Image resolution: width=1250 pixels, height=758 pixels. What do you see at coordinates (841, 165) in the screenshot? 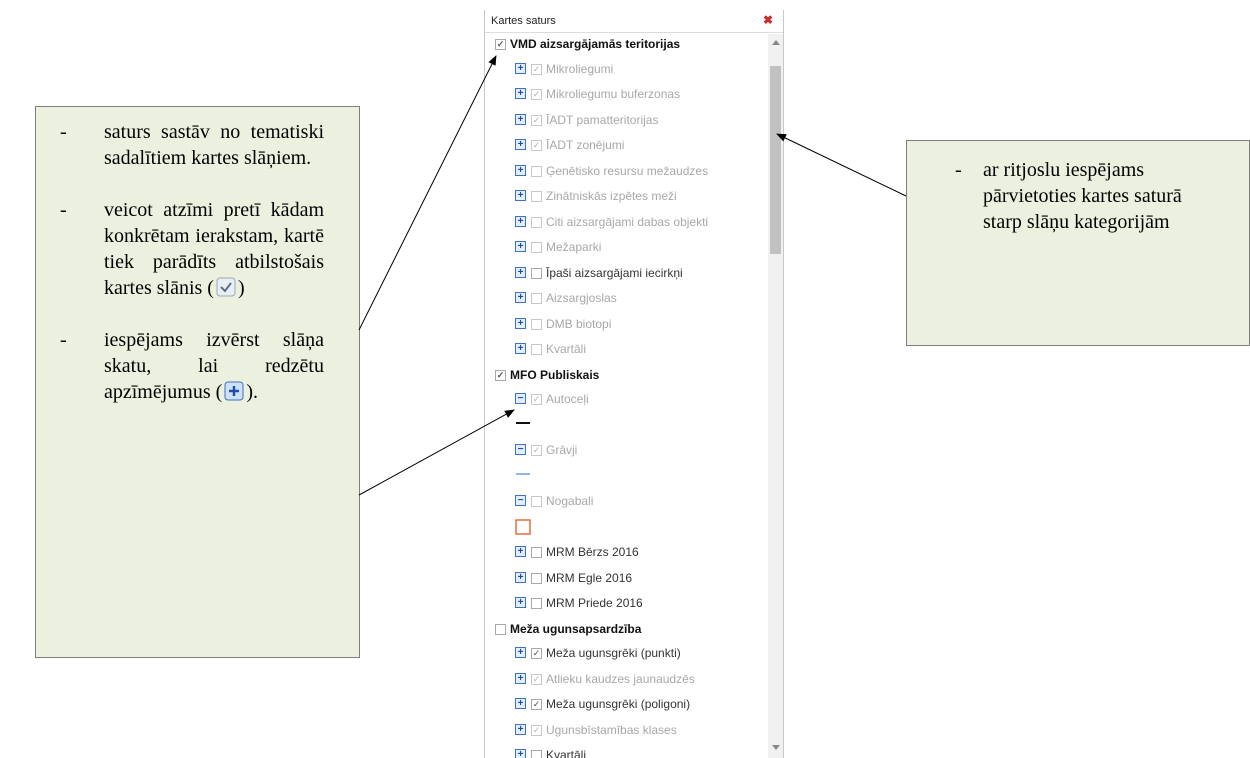
I see `arrow-to-scrollbar` at bounding box center [841, 165].